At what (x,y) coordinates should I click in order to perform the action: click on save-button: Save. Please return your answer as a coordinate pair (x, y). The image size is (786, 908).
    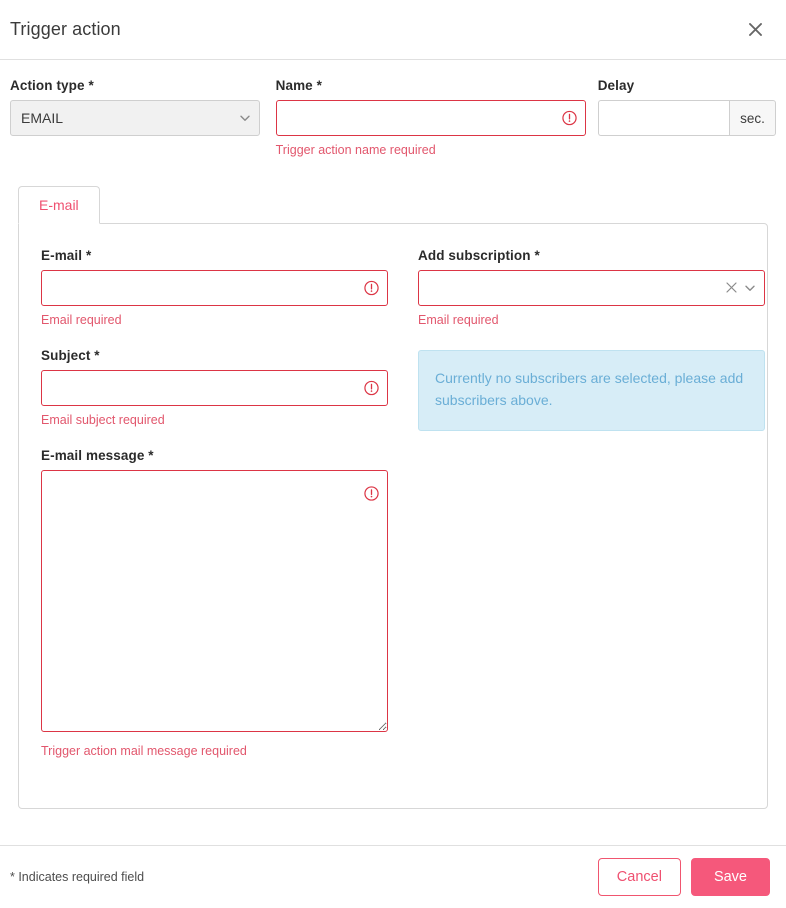
    Looking at the image, I should click on (730, 877).